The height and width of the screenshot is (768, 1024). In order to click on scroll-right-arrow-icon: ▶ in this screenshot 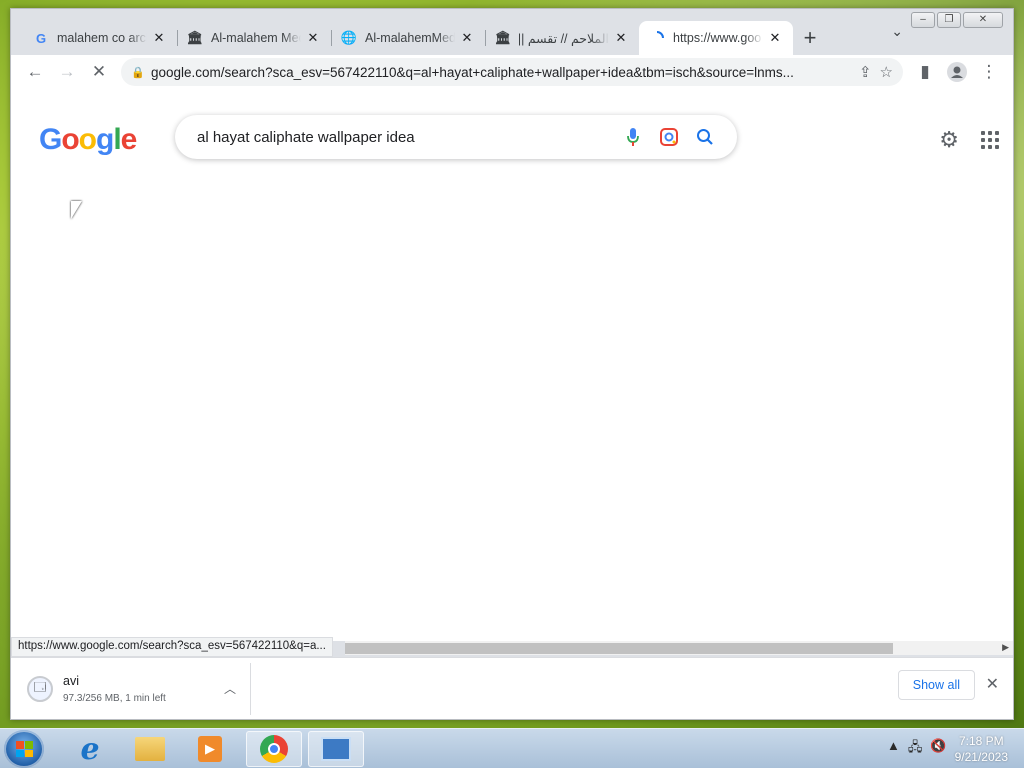, I will do `click(1005, 647)`.